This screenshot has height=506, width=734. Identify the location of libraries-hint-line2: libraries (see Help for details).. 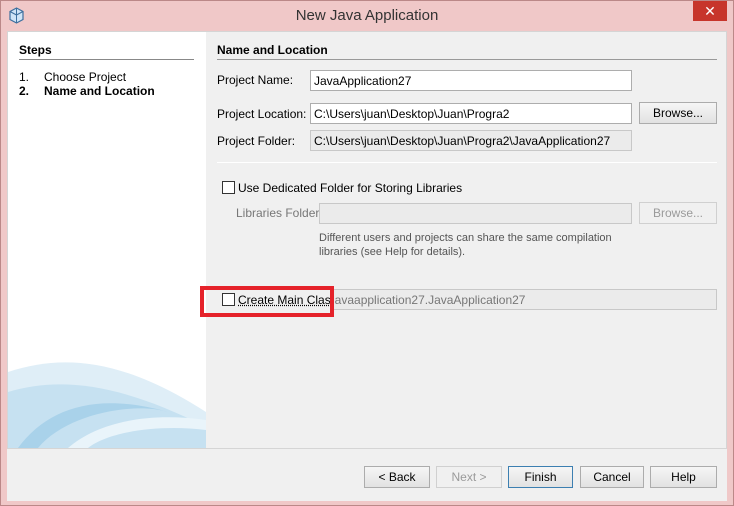
(392, 252).